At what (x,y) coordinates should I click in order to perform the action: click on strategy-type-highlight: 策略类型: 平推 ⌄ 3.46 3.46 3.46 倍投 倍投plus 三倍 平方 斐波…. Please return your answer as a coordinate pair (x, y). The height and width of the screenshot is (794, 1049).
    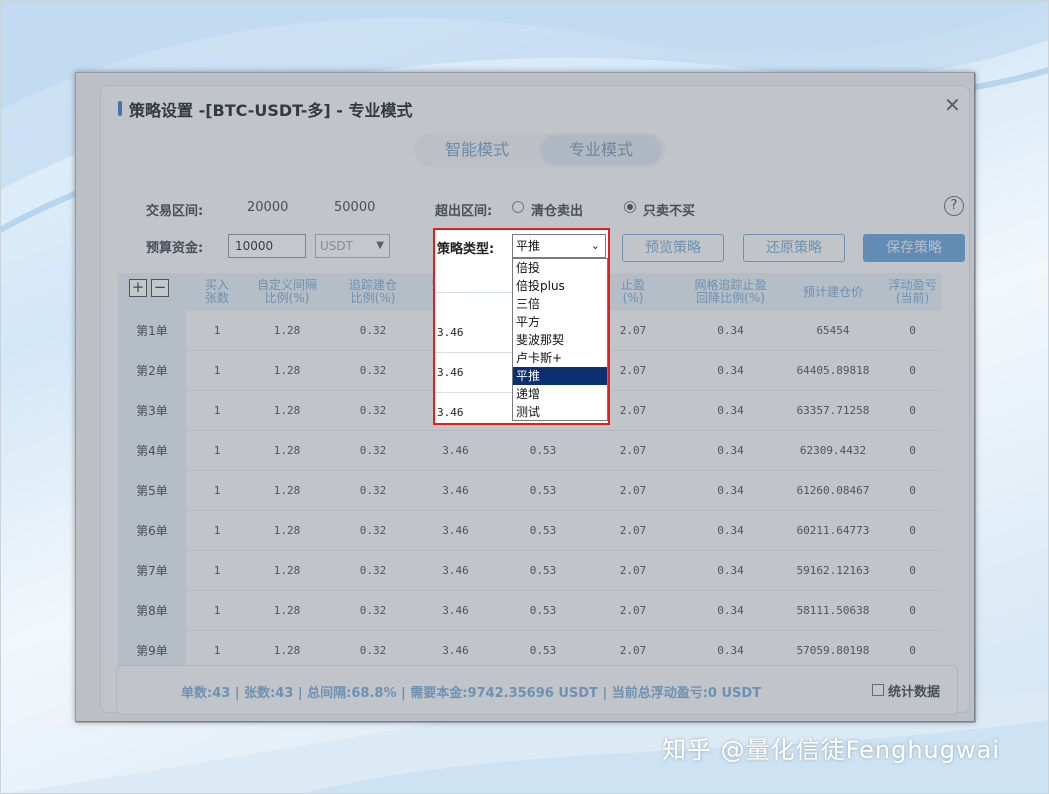
    Looking at the image, I should click on (521, 326).